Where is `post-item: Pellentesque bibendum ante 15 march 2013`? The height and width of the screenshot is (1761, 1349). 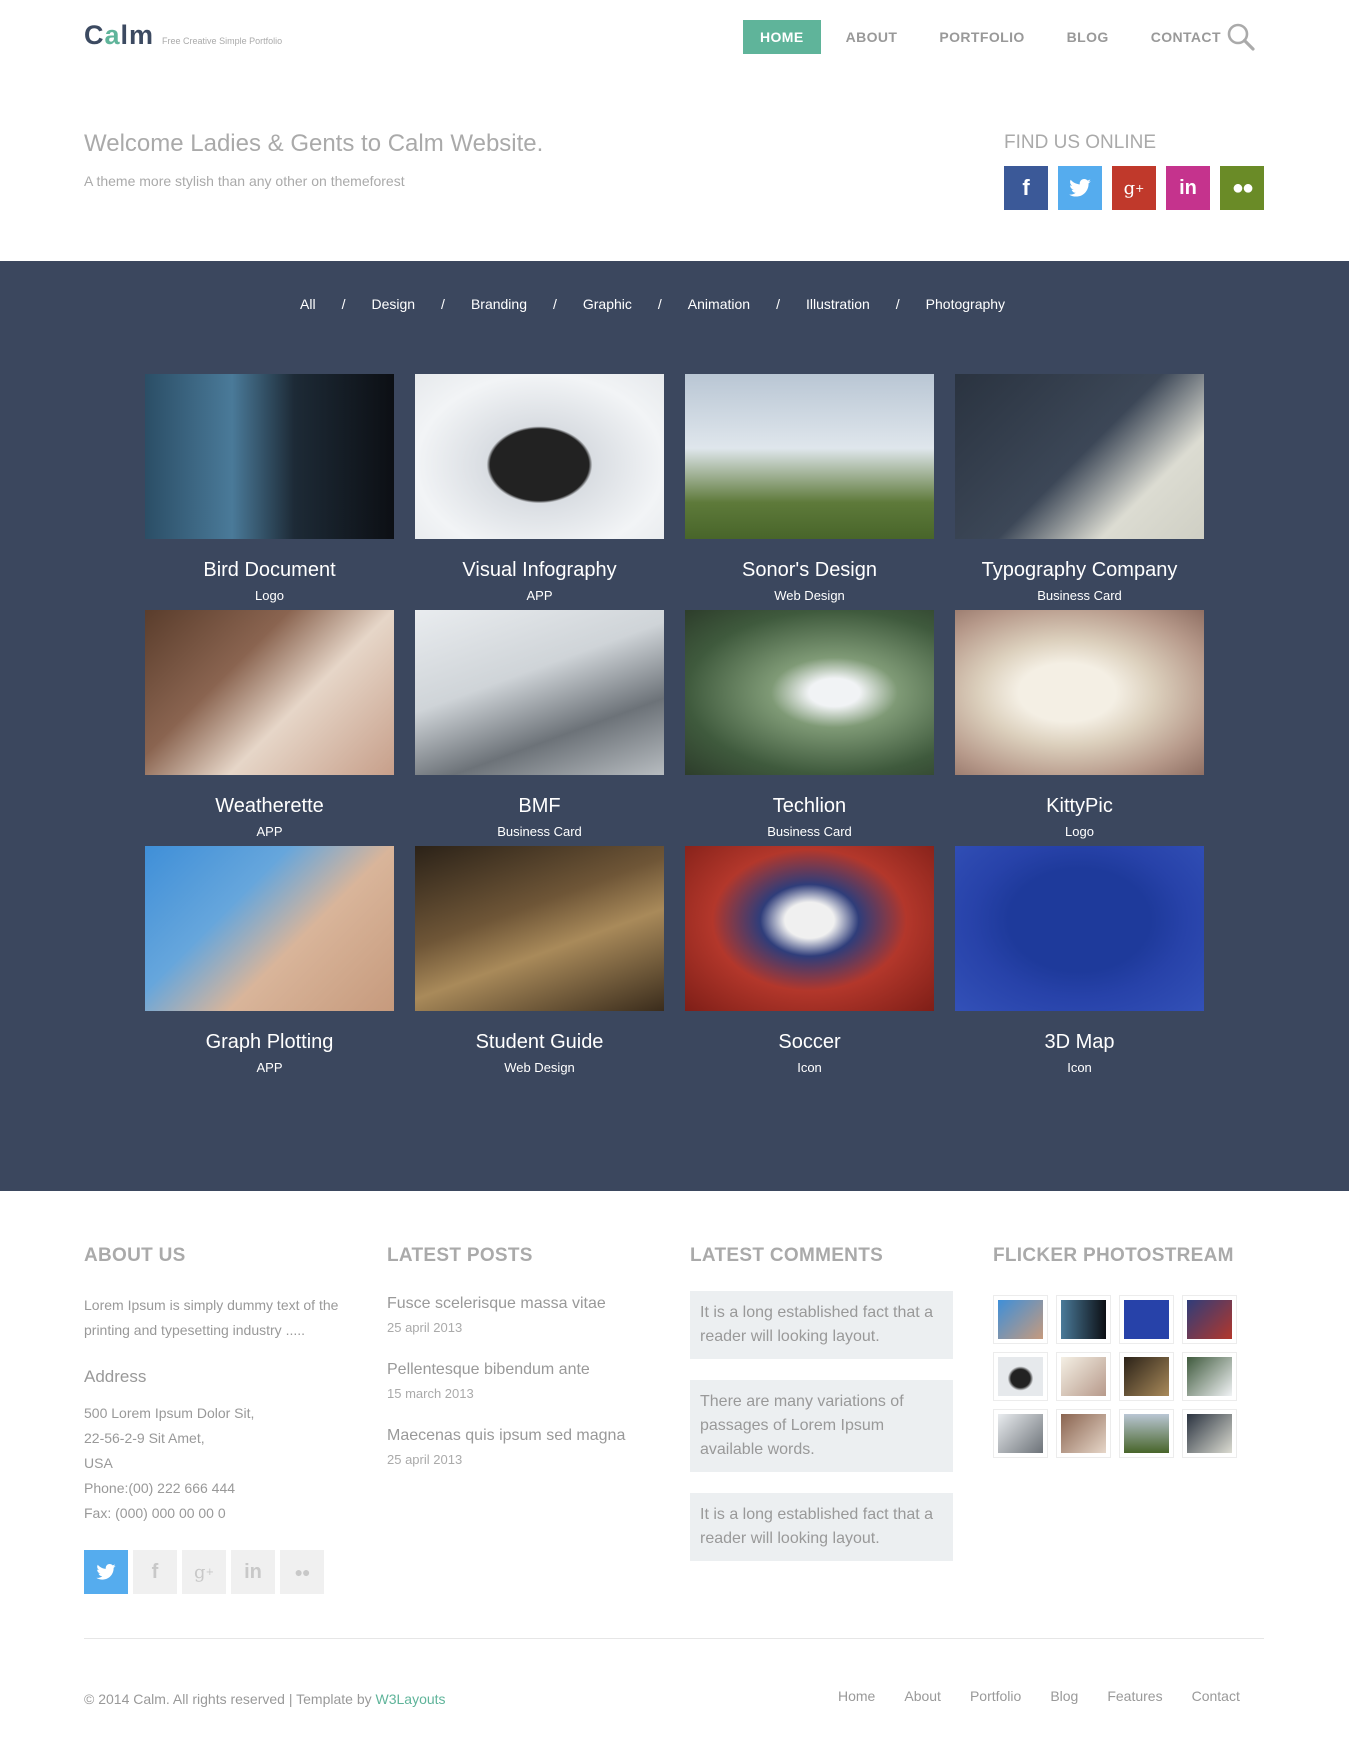
post-item: Pellentesque bibendum ante 15 march 2013 is located at coordinates (506, 1381).